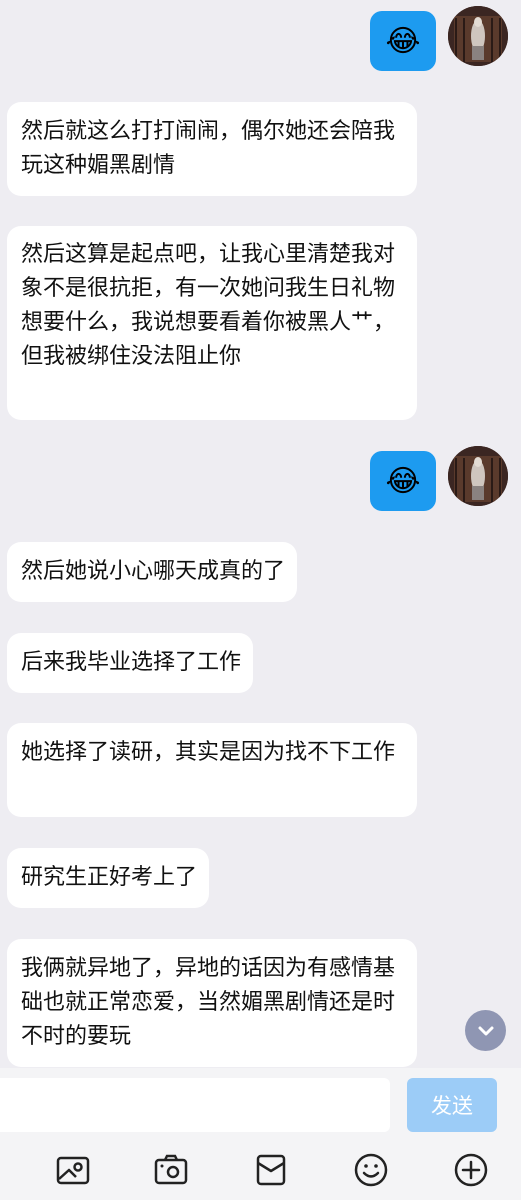  I want to click on message-input, so click(195, 1105).